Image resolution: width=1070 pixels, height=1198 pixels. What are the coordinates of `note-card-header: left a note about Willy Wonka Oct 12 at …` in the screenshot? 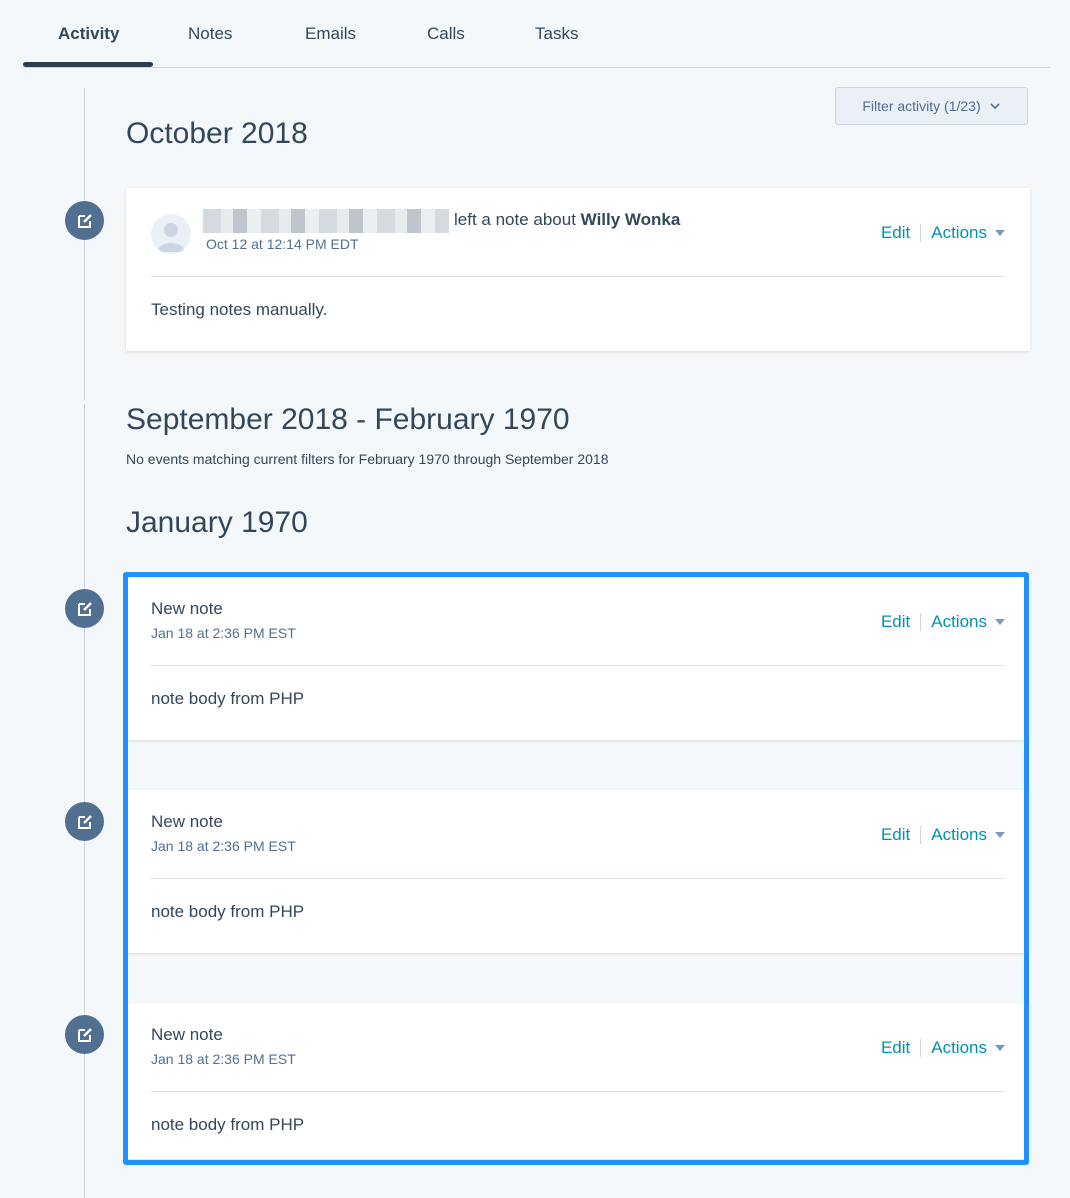 It's located at (578, 232).